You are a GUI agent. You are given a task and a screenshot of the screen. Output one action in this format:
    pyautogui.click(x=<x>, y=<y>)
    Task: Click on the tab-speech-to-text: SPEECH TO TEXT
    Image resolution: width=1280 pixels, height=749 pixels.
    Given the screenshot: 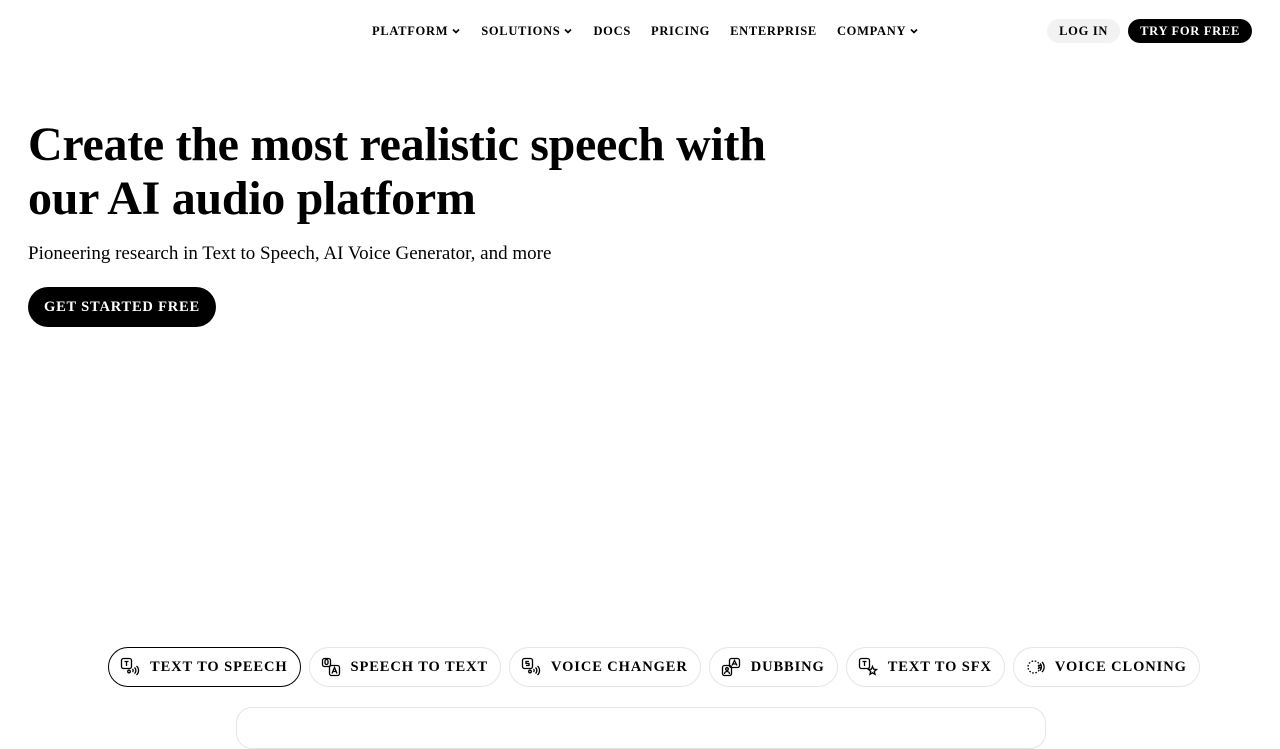 What is the action you would take?
    pyautogui.click(x=405, y=667)
    